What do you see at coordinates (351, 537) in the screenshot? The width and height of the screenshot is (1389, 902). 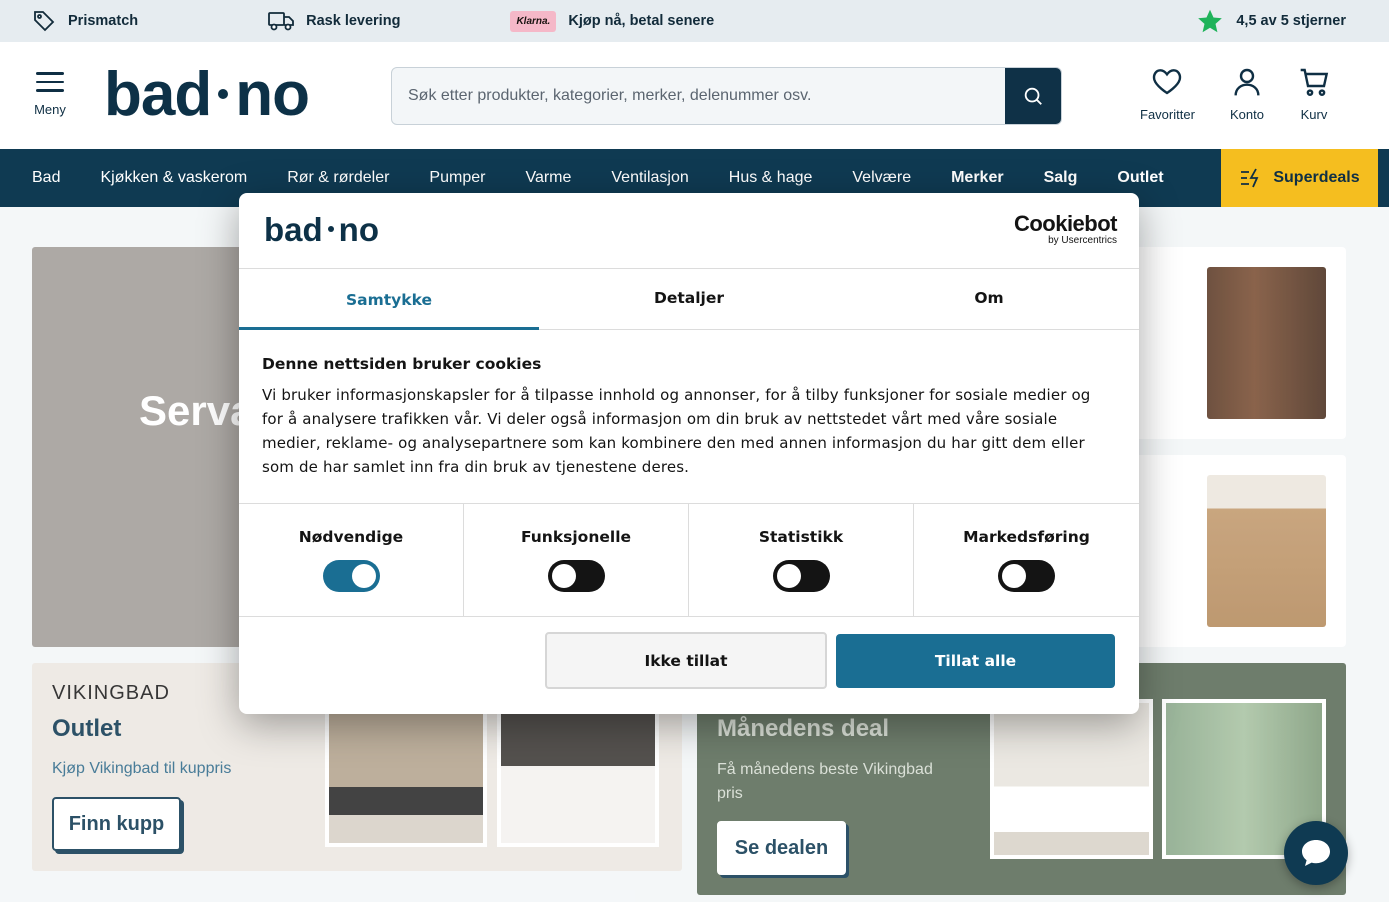 I see `toggle-label: Nødvendige` at bounding box center [351, 537].